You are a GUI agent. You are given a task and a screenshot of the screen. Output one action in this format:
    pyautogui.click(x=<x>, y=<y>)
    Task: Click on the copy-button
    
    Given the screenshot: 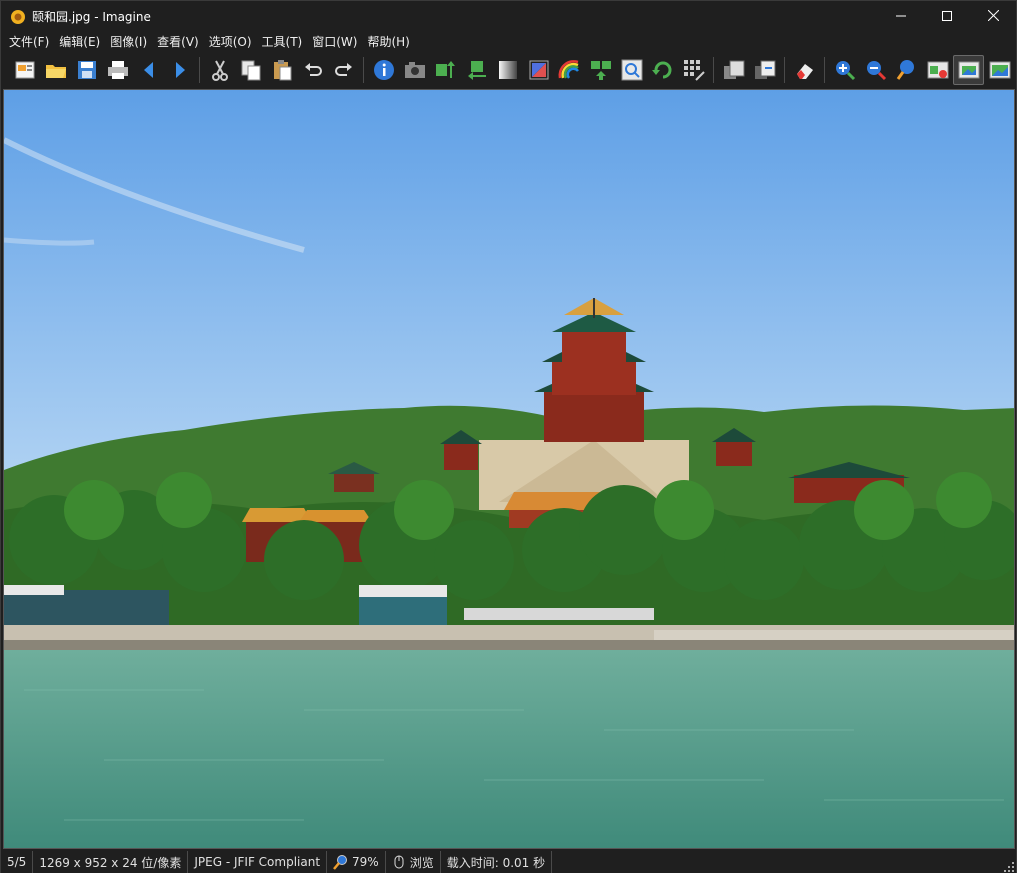 What is the action you would take?
    pyautogui.click(x=250, y=70)
    